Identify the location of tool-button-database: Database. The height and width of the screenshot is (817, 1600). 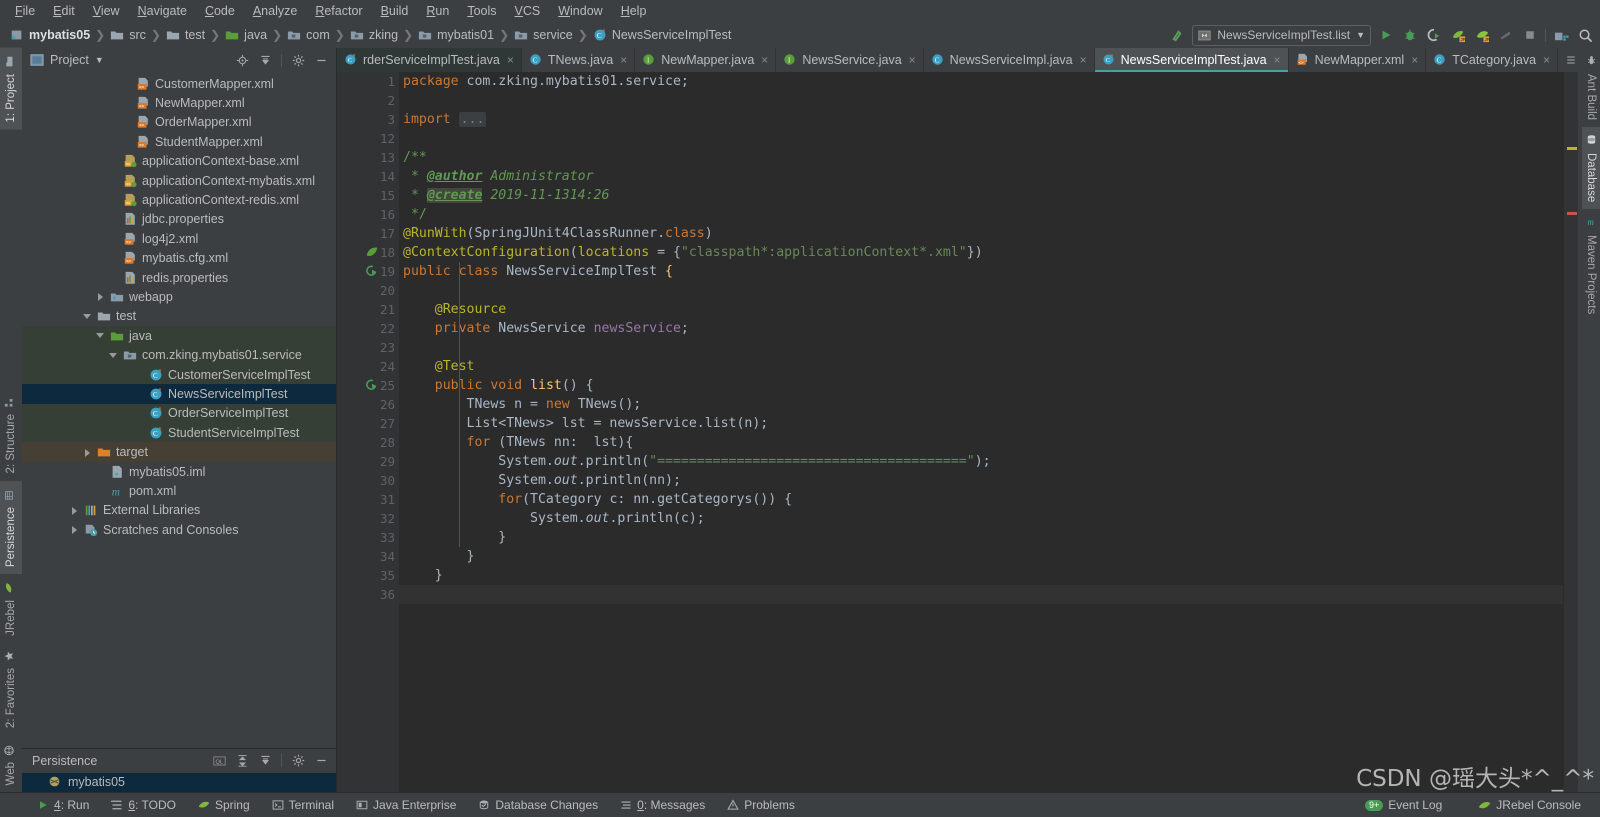
(1591, 168).